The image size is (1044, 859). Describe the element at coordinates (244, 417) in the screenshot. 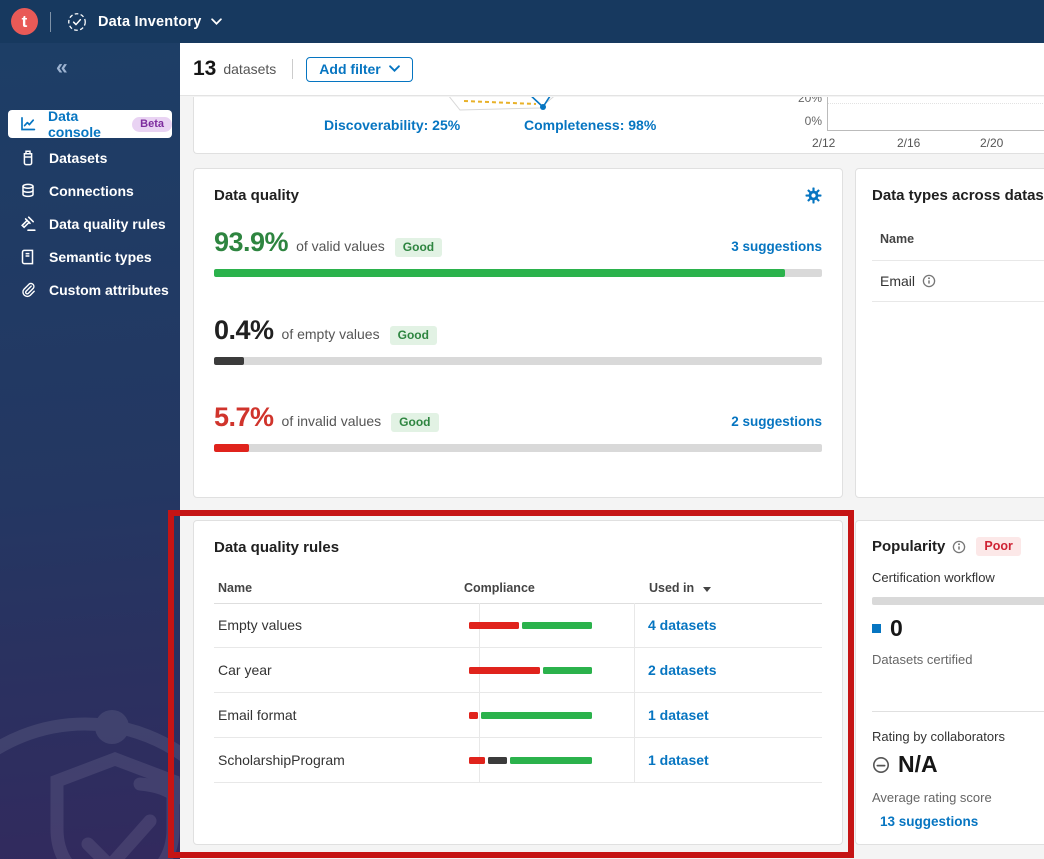

I see `metric-value: 5.7%` at that location.